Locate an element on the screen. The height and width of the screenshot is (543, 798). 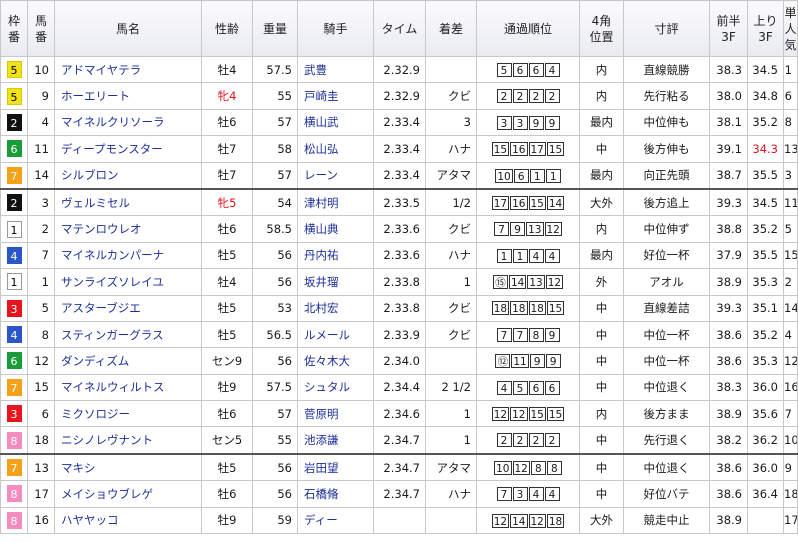
horse-name-link: マイネルカンパーナ is located at coordinates (128, 255).